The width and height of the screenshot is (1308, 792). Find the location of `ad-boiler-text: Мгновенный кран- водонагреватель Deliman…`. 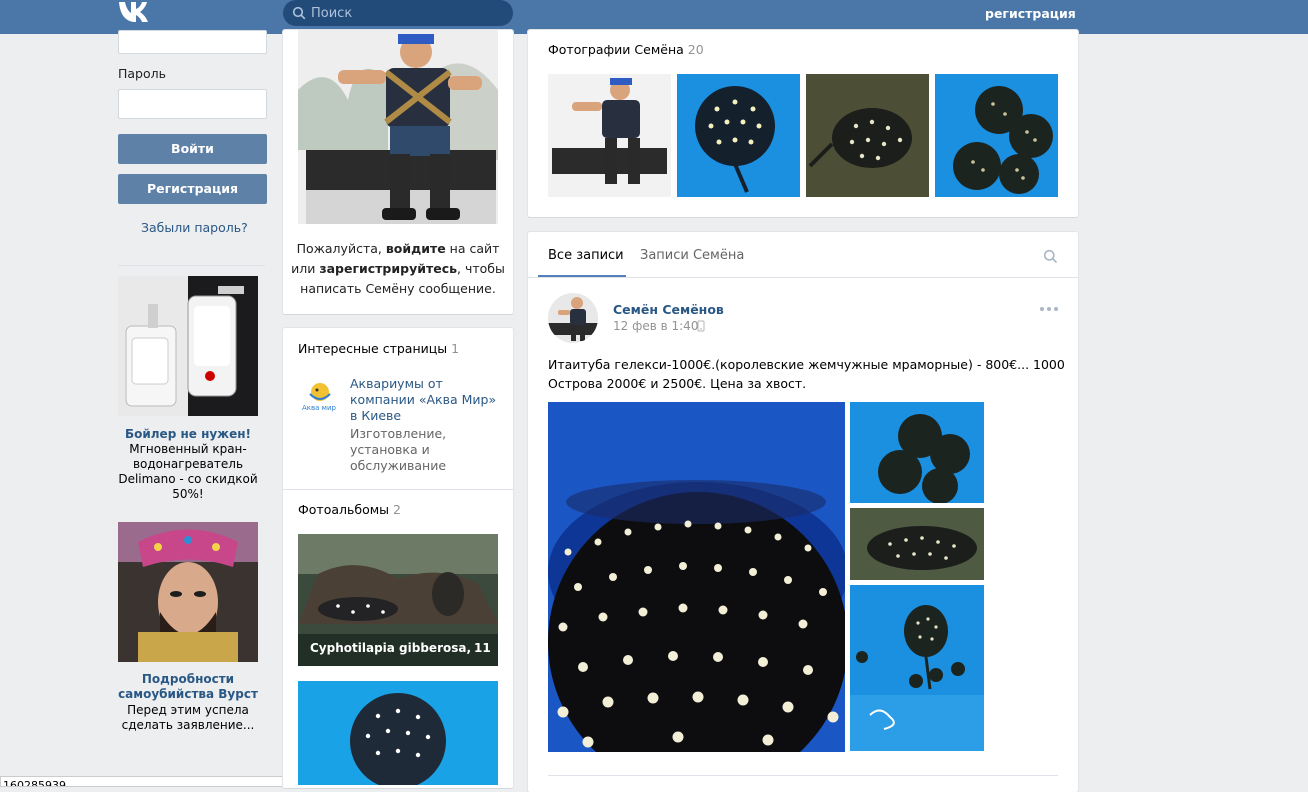

ad-boiler-text: Мгновенный кран- водонагреватель Deliman… is located at coordinates (188, 471).